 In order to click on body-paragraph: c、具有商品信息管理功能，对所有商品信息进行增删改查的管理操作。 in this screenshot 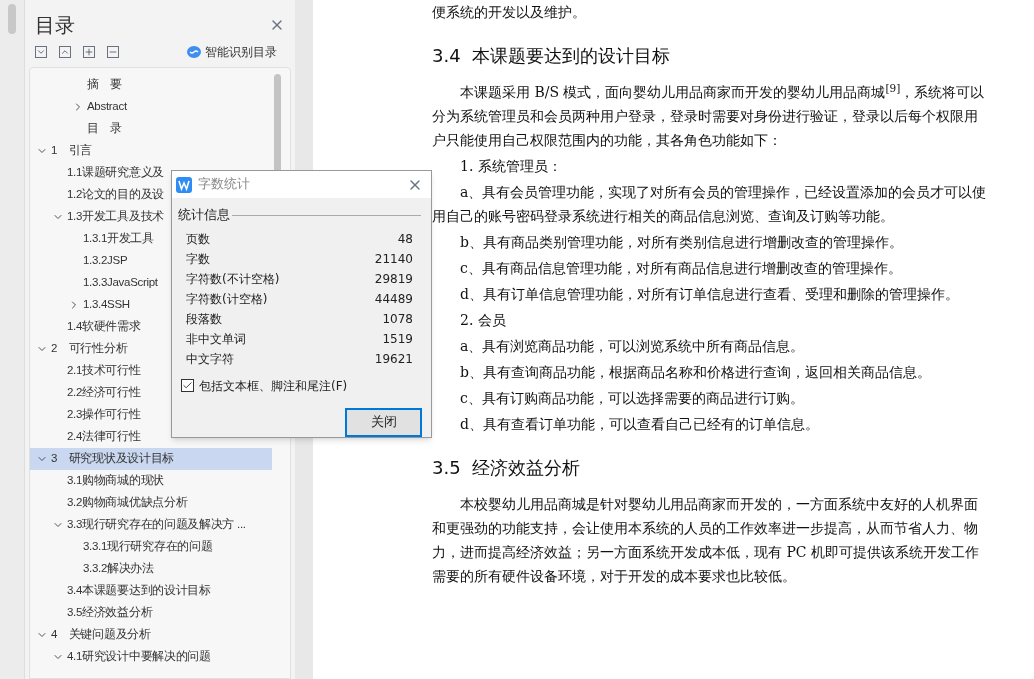, I will do `click(681, 268)`.